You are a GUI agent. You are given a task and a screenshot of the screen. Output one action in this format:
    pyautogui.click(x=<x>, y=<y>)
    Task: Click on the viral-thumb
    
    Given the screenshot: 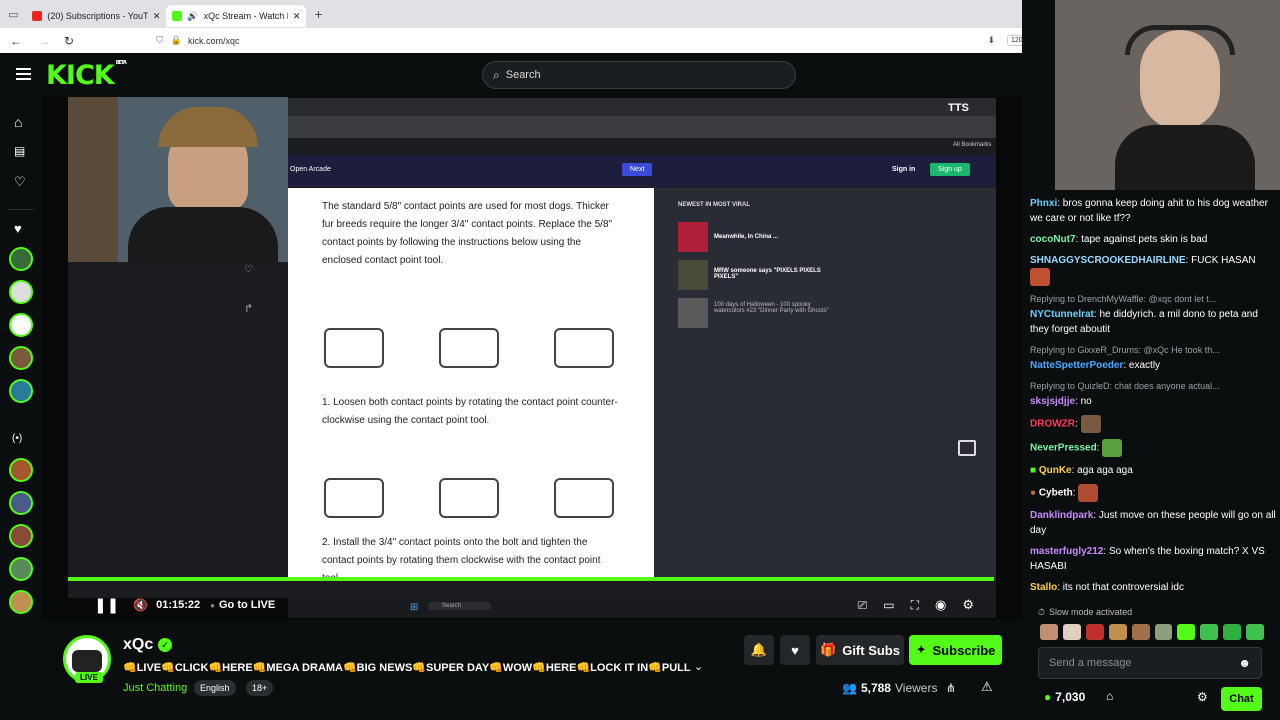 What is the action you would take?
    pyautogui.click(x=693, y=237)
    